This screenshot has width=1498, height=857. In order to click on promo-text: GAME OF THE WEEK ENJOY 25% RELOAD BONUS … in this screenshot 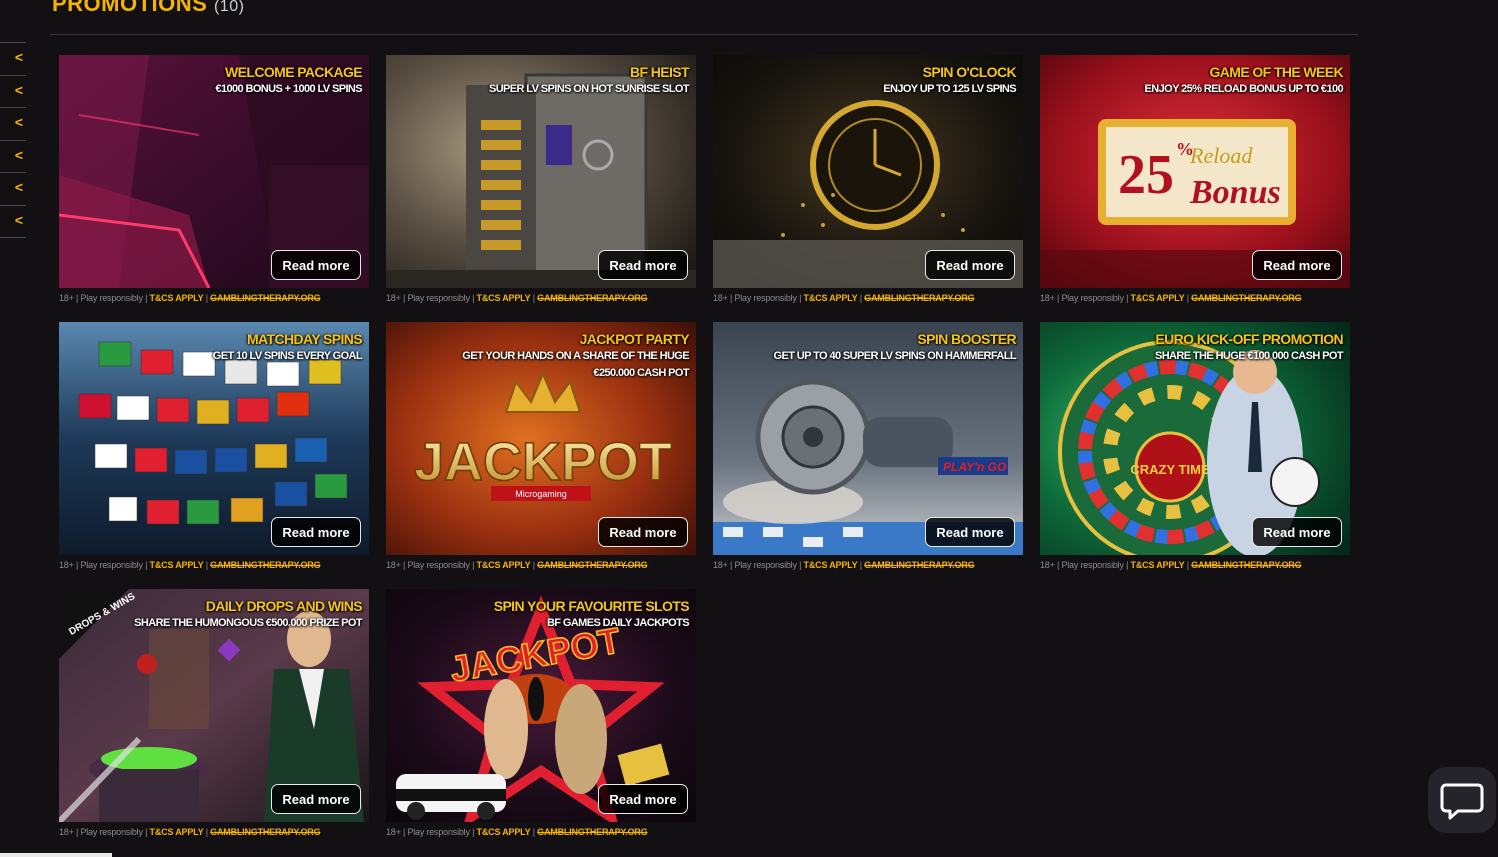, I will do `click(1198, 81)`.